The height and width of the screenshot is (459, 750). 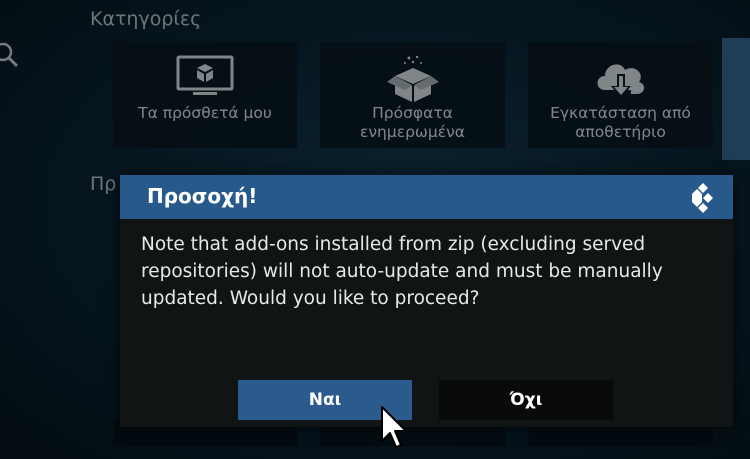 I want to click on no-button: Όχι, so click(x=526, y=400).